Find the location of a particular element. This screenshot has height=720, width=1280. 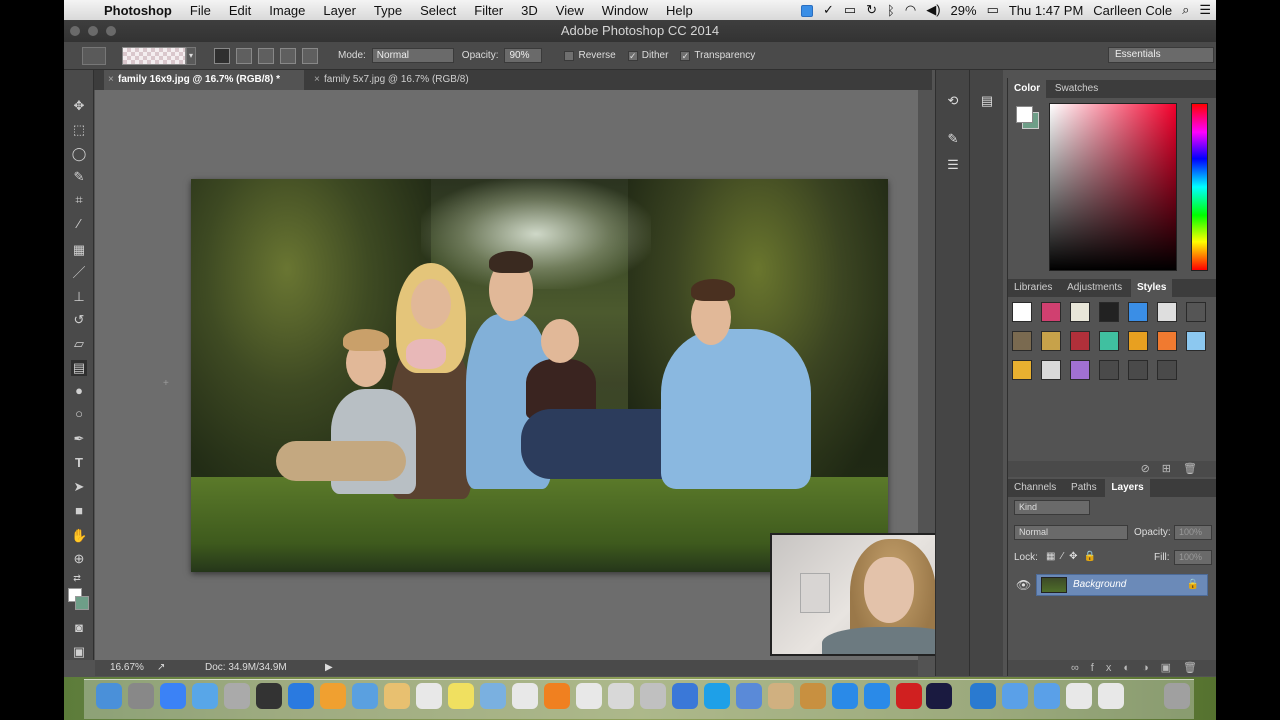

quicktime-icon is located at coordinates (685, 696).